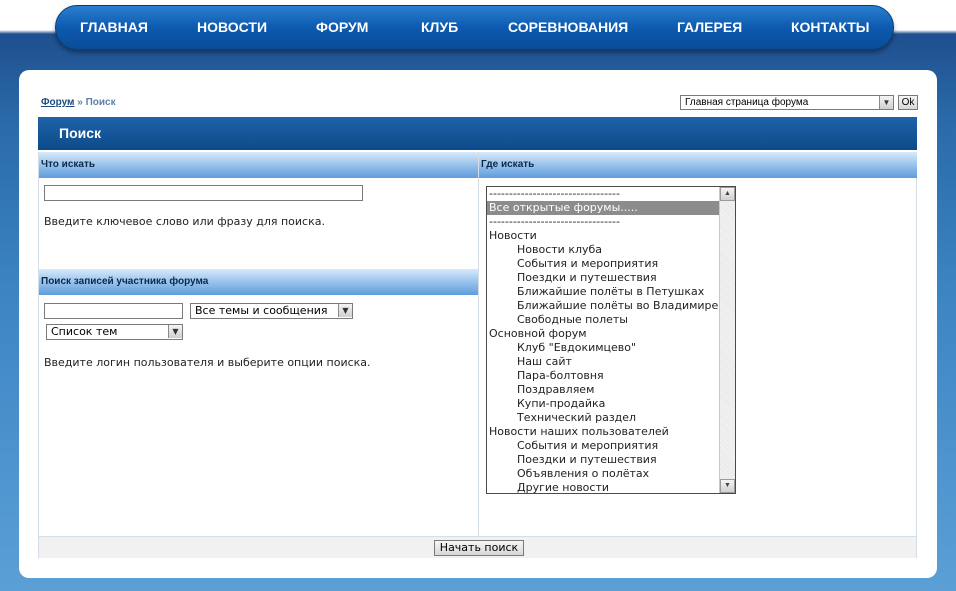 The width and height of the screenshot is (956, 591). I want to click on forum-jump-select: Главная страница форума ▼, so click(787, 102).